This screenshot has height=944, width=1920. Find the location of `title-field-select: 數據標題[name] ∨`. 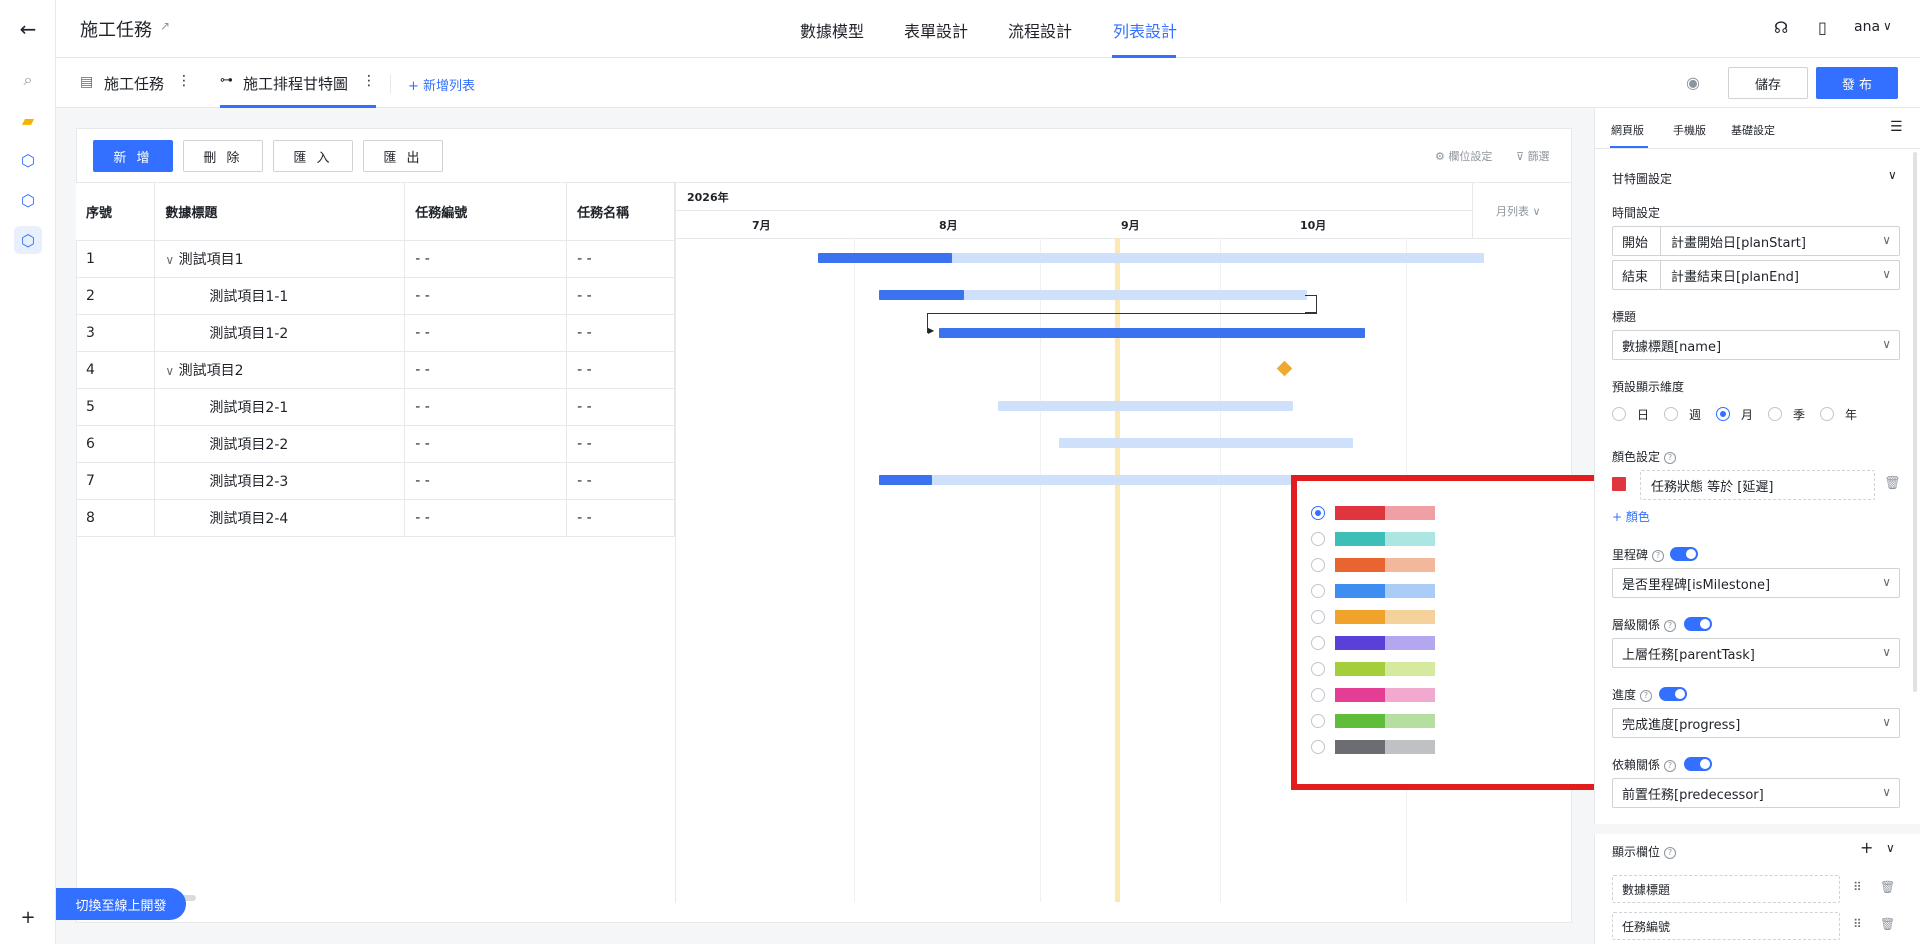

title-field-select: 數據標題[name] ∨ is located at coordinates (1756, 345).